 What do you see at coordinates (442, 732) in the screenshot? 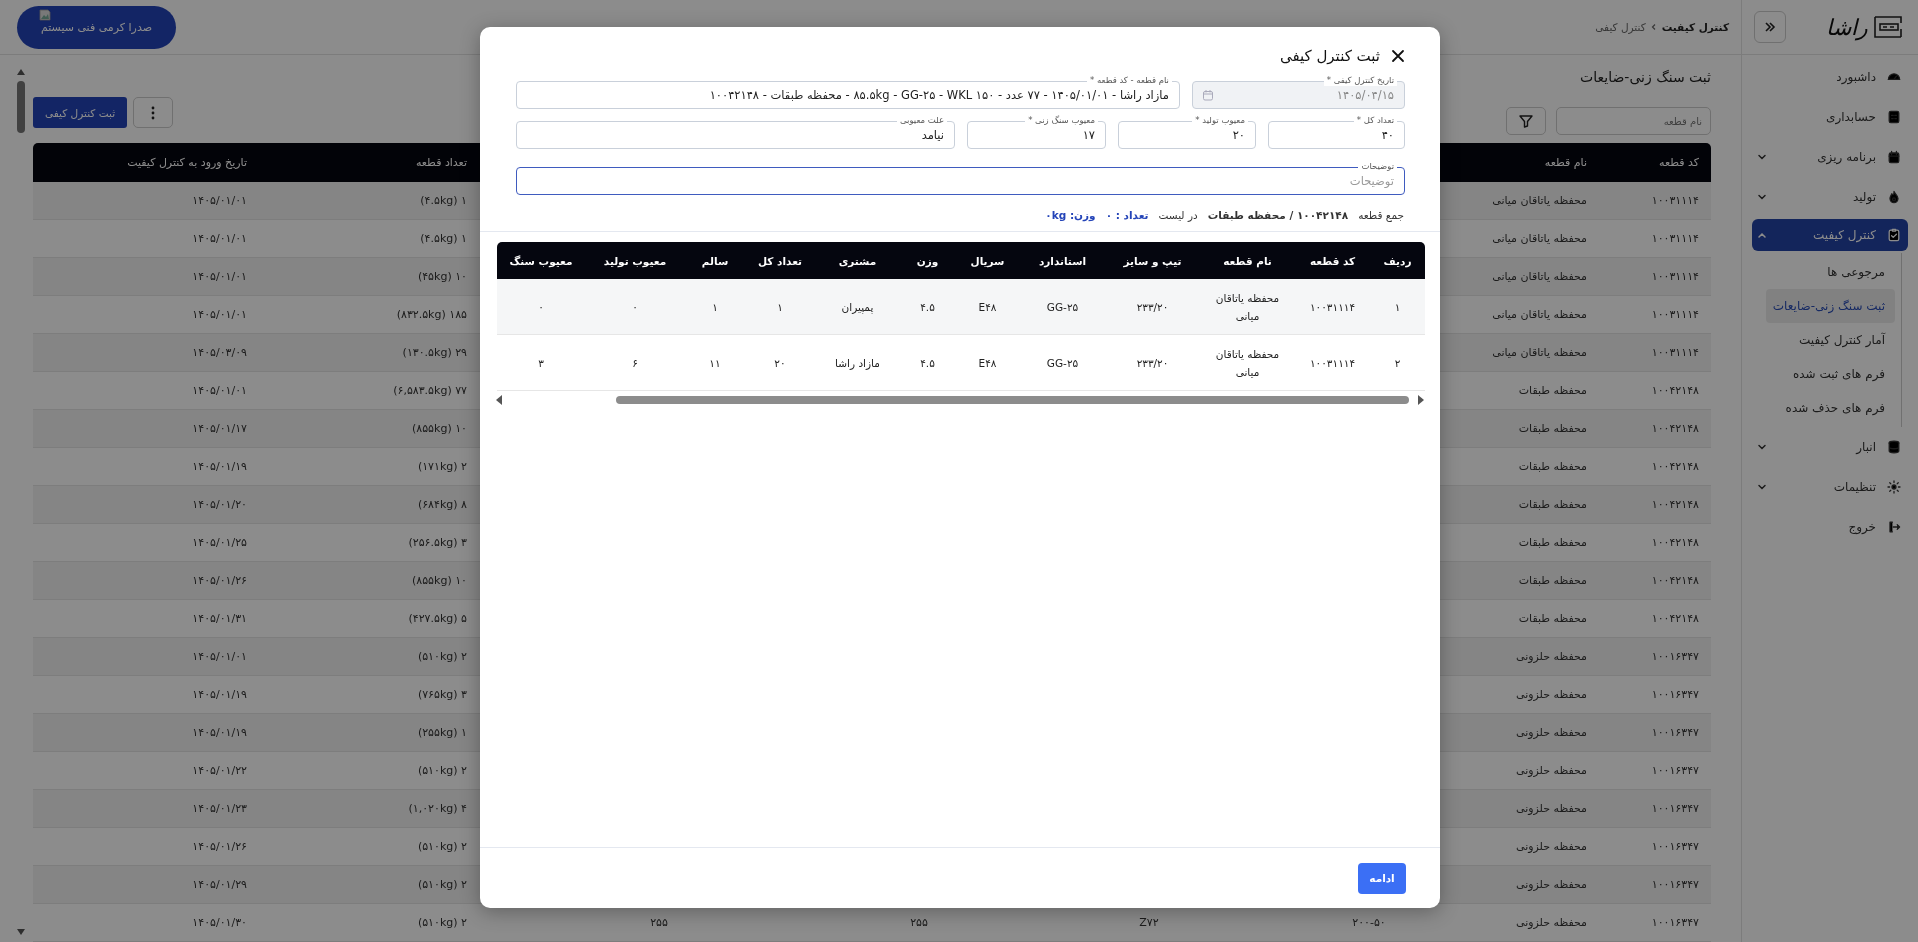
I see `table-cell-text: ۱ (۲۵۵kg)` at bounding box center [442, 732].